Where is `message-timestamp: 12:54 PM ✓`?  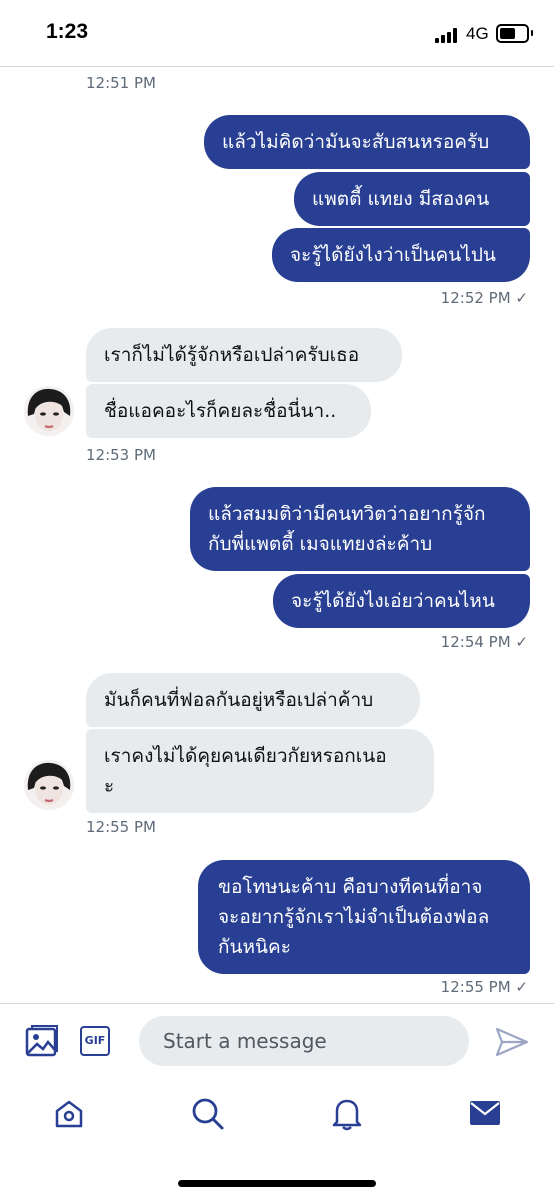
message-timestamp: 12:54 PM ✓ is located at coordinates (484, 642).